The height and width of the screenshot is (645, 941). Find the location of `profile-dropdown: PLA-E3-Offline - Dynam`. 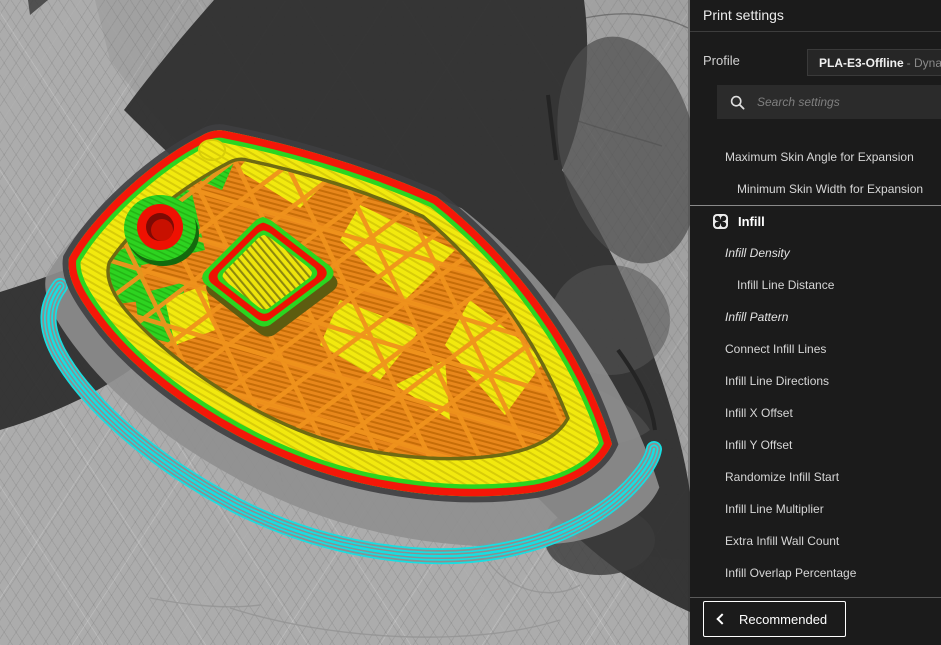

profile-dropdown: PLA-E3-Offline - Dynam is located at coordinates (874, 62).